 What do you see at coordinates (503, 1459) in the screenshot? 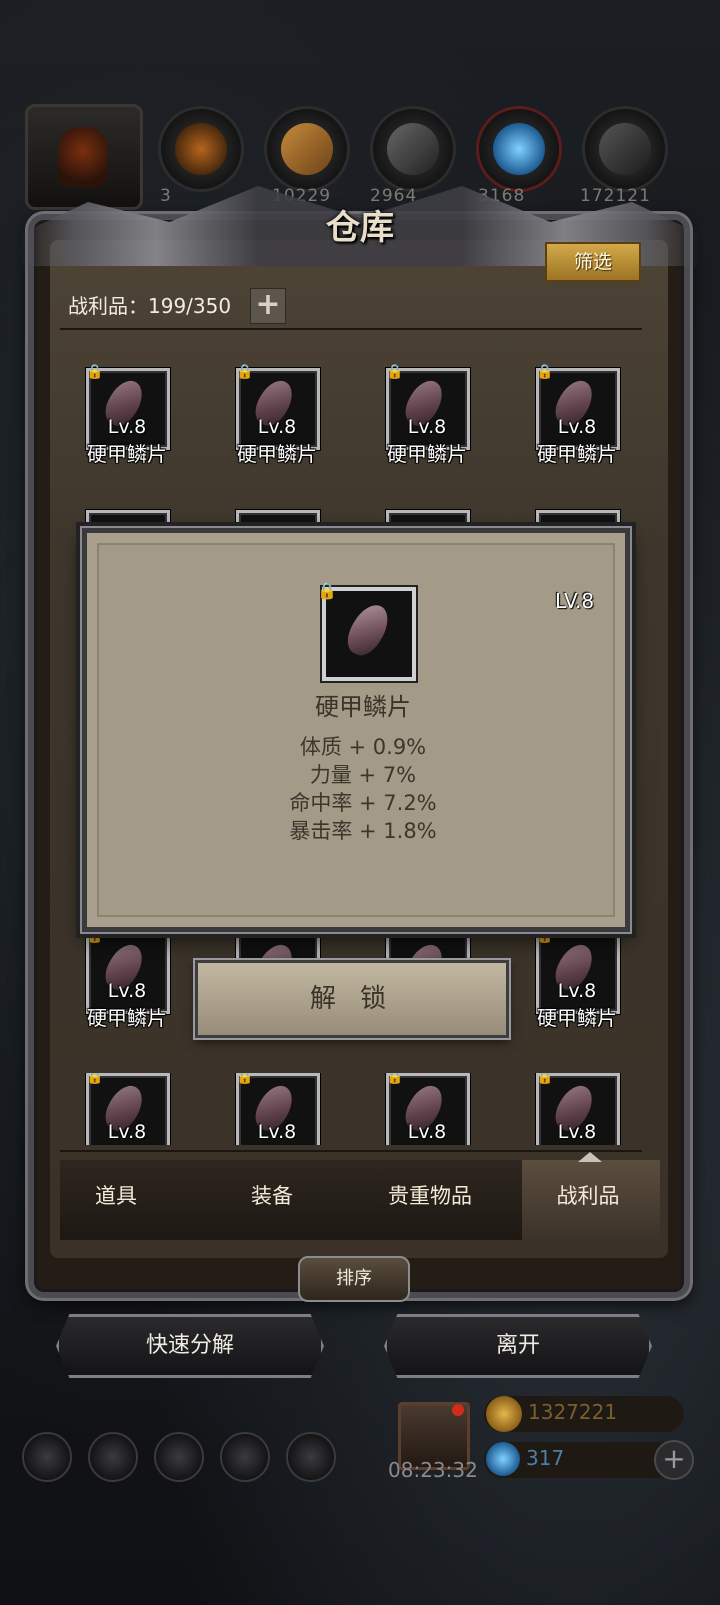
I see `gem-icon` at bounding box center [503, 1459].